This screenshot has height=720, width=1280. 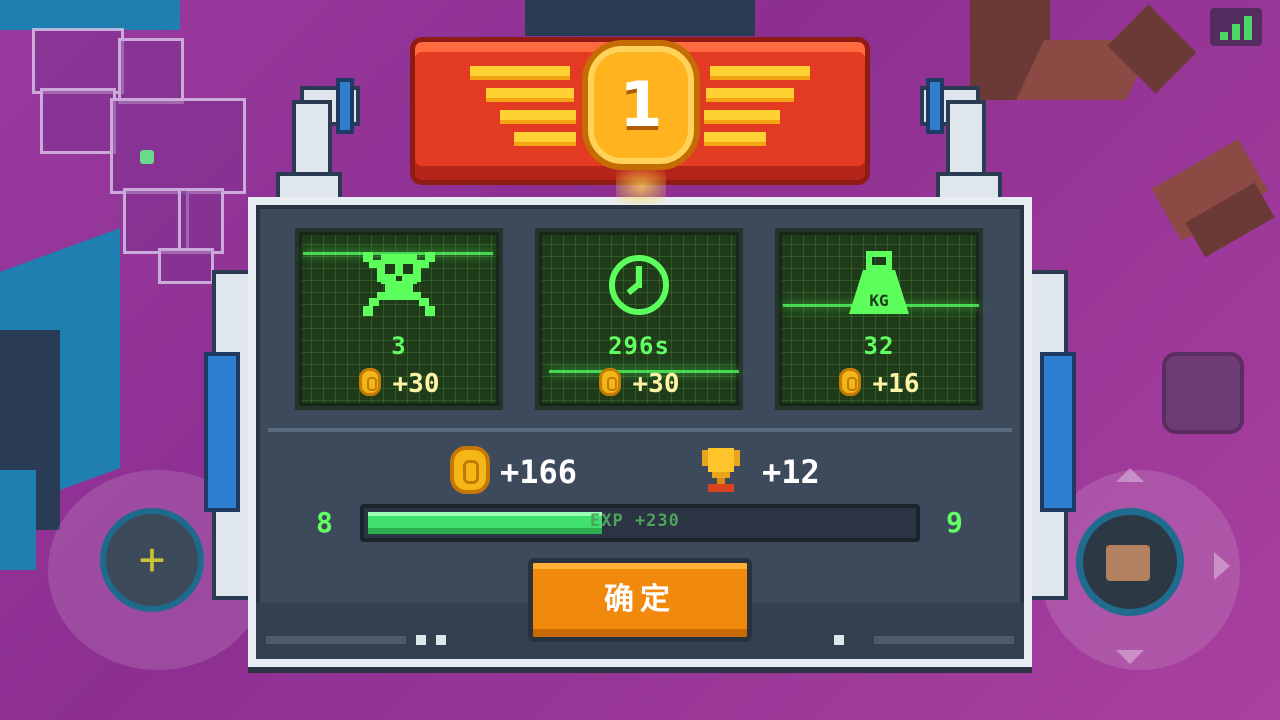 What do you see at coordinates (399, 319) in the screenshot?
I see `kills-card: 3 +30` at bounding box center [399, 319].